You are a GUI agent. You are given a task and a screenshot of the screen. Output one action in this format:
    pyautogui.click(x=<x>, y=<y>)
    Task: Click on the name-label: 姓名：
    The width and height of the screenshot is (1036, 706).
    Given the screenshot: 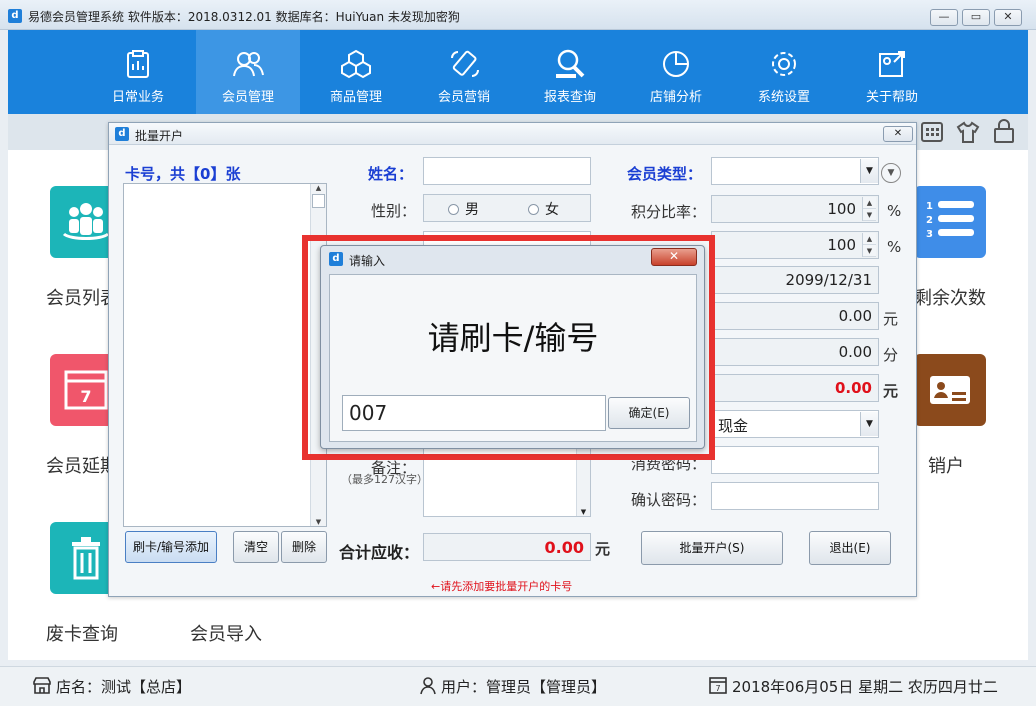 What is the action you would take?
    pyautogui.click(x=391, y=174)
    